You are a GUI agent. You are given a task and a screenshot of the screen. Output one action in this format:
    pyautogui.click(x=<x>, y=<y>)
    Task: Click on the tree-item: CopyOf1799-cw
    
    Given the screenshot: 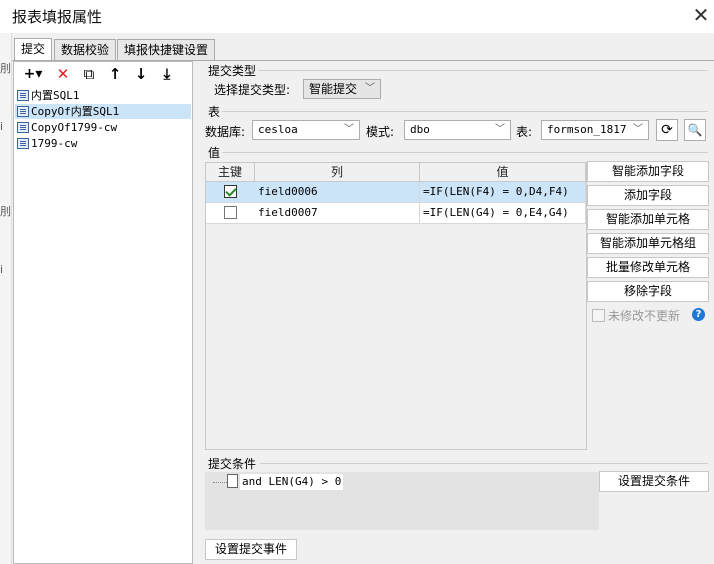 What is the action you would take?
    pyautogui.click(x=66, y=127)
    